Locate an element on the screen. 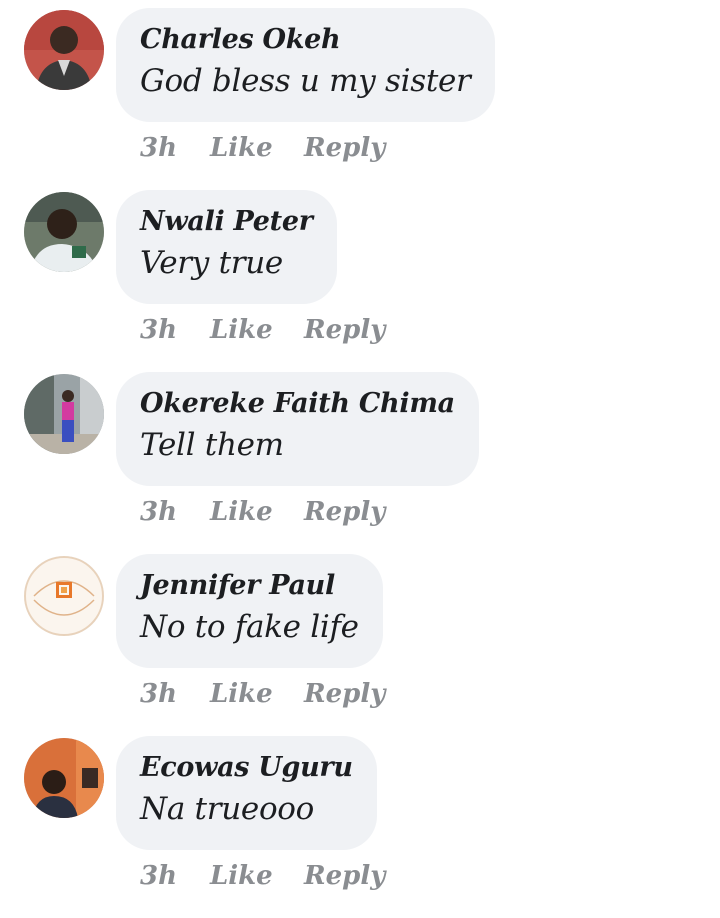  comment-author: Charles Okeh is located at coordinates (305, 40).